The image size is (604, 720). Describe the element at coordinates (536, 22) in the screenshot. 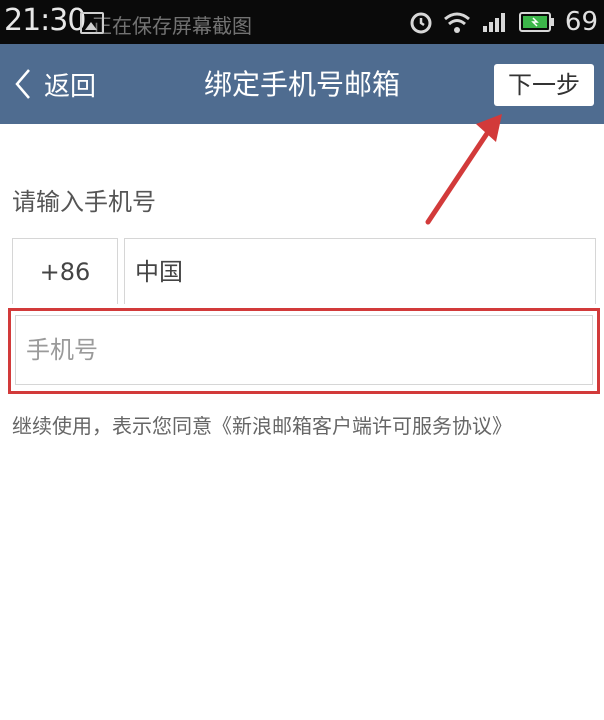

I see `battery-icon` at that location.